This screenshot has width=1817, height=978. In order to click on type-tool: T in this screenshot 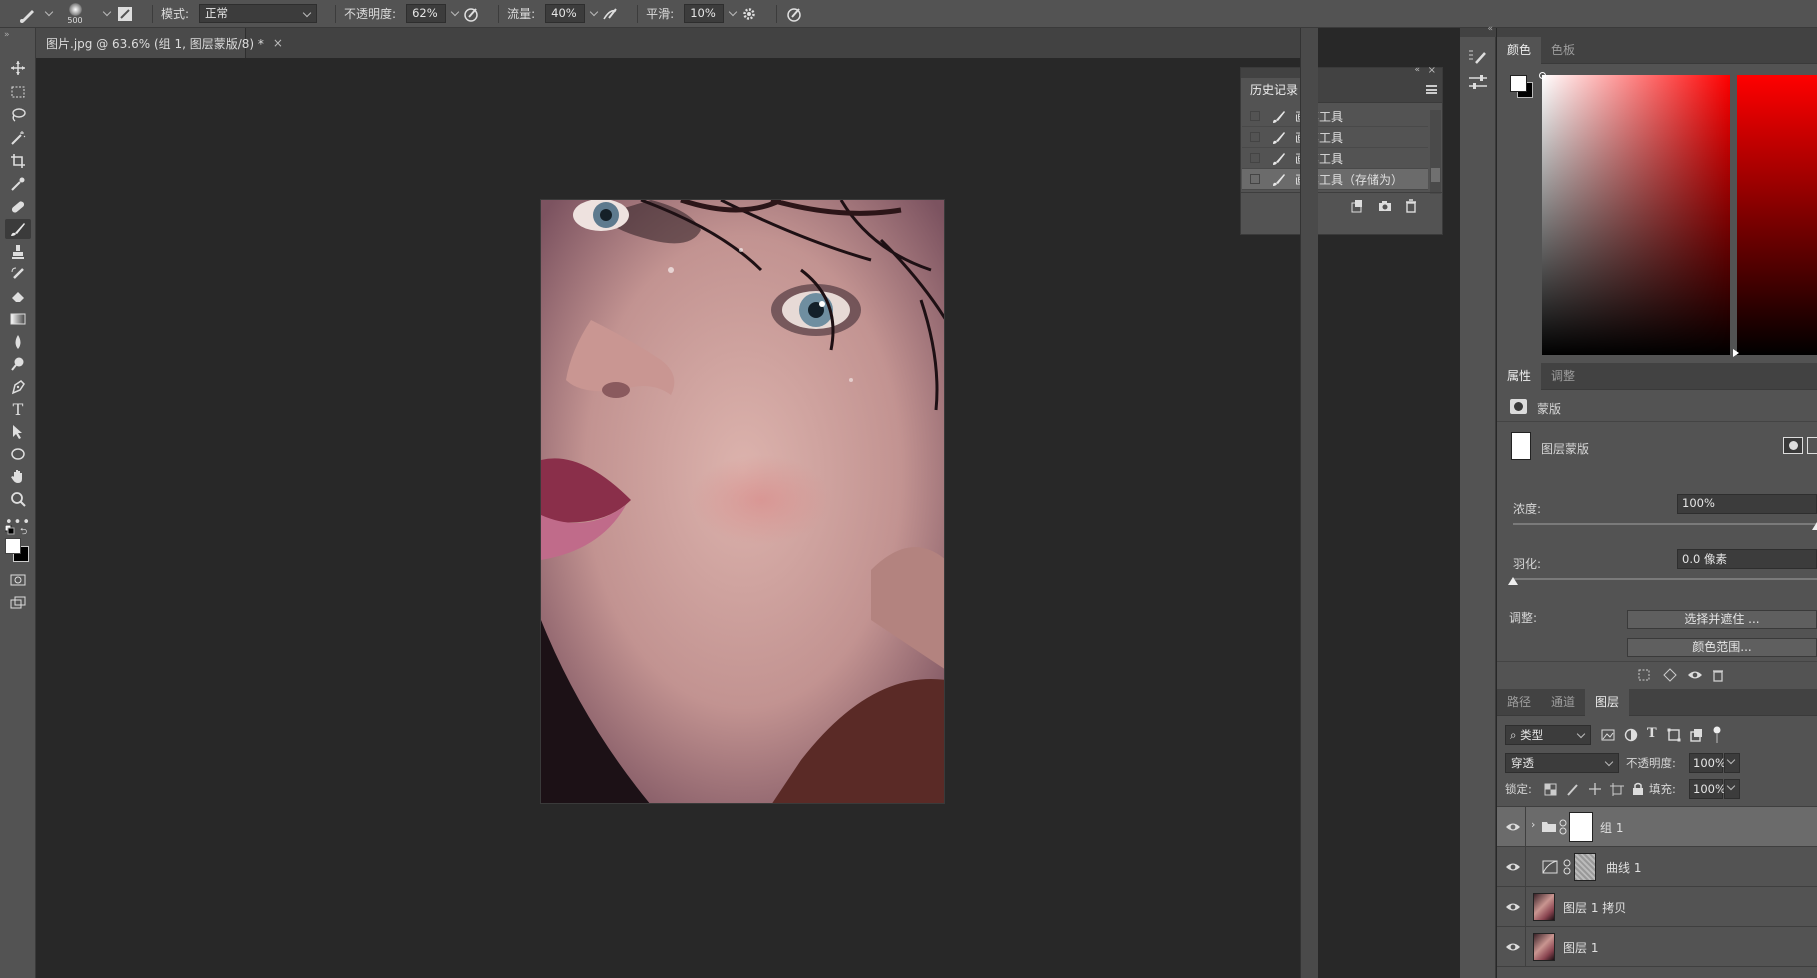, I will do `click(18, 409)`.